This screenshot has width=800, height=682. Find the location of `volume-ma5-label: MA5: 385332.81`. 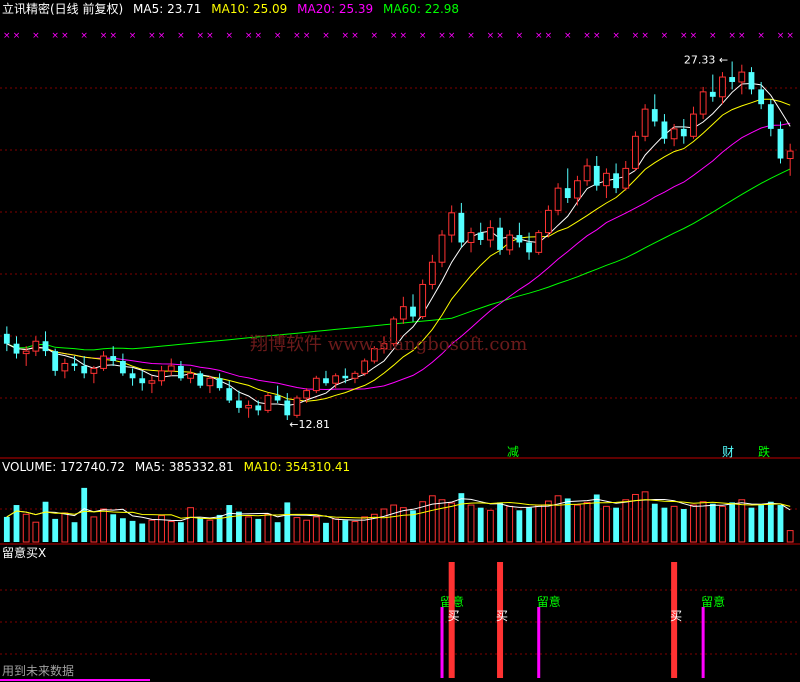

volume-ma5-label: MA5: 385332.81 is located at coordinates (184, 467).